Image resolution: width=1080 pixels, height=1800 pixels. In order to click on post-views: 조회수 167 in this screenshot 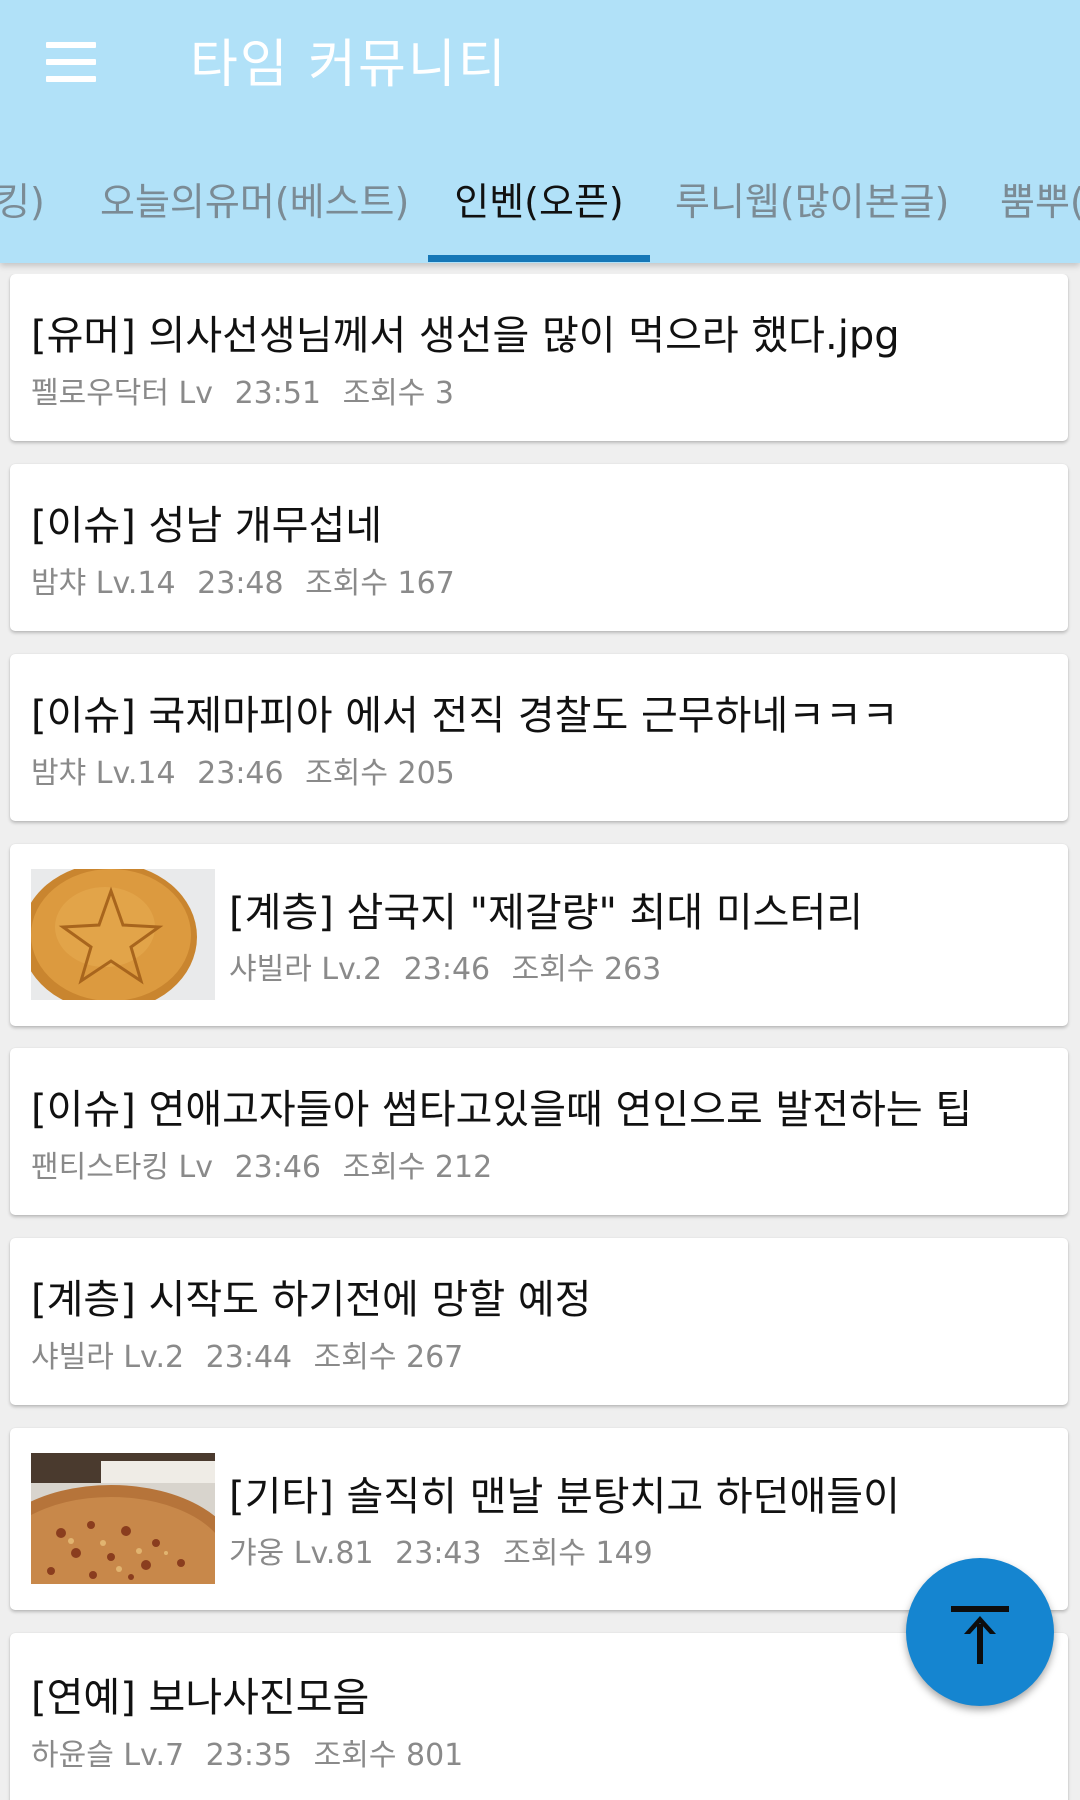, I will do `click(380, 583)`.